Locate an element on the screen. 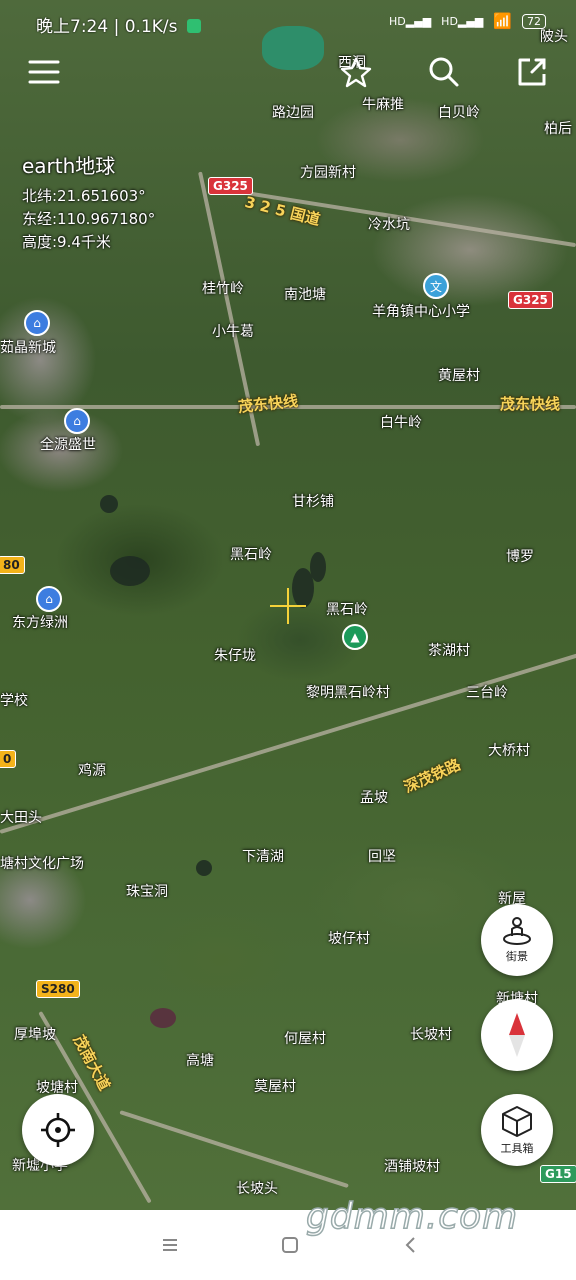 The image size is (576, 1280). map-label: 酒铺坡村 is located at coordinates (412, 1167).